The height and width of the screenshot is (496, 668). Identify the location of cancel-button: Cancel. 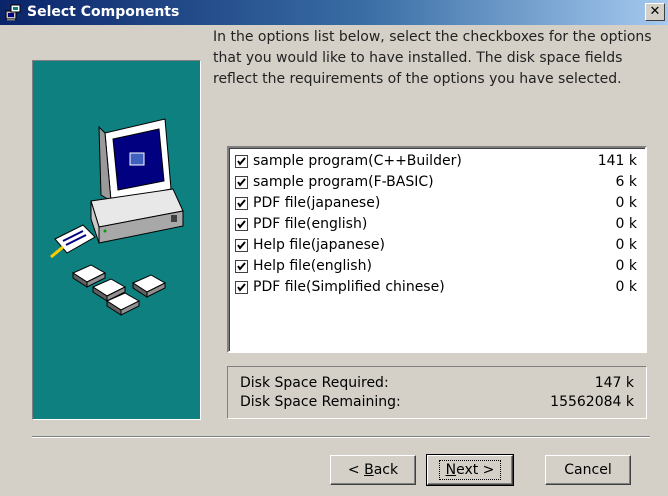
(588, 470).